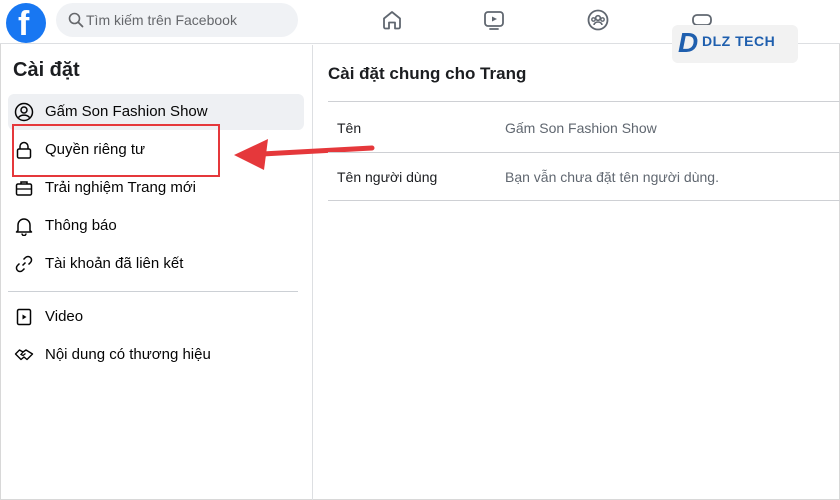 Image resolution: width=840 pixels, height=500 pixels. What do you see at coordinates (156, 317) in the screenshot?
I see `sidebar-item-video: Video` at bounding box center [156, 317].